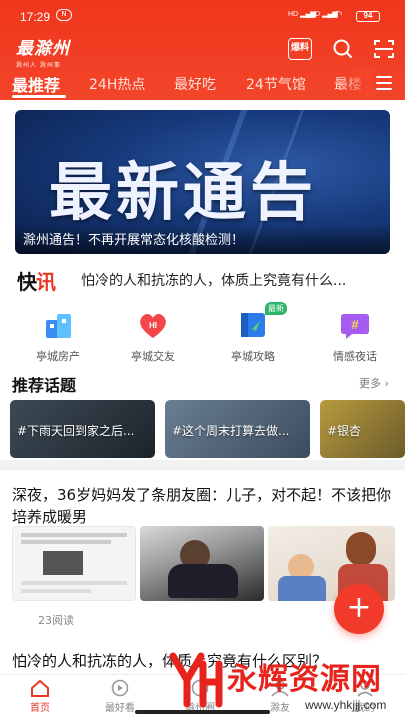 Image resolution: width=405 pixels, height=720 pixels. What do you see at coordinates (195, 84) in the screenshot?
I see `tab-best-food: 最好吃` at bounding box center [195, 84].